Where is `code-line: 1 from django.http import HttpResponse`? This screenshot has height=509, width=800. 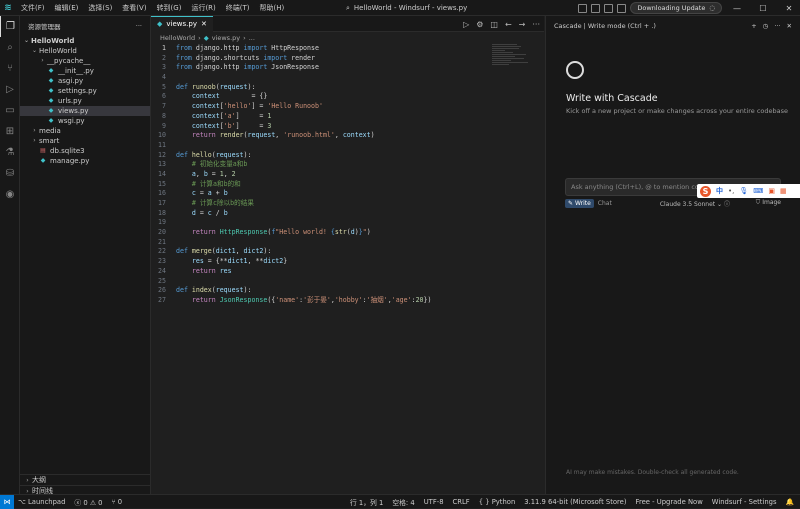
code-line: 1 from django.http import HttpResponse is located at coordinates (347, 49).